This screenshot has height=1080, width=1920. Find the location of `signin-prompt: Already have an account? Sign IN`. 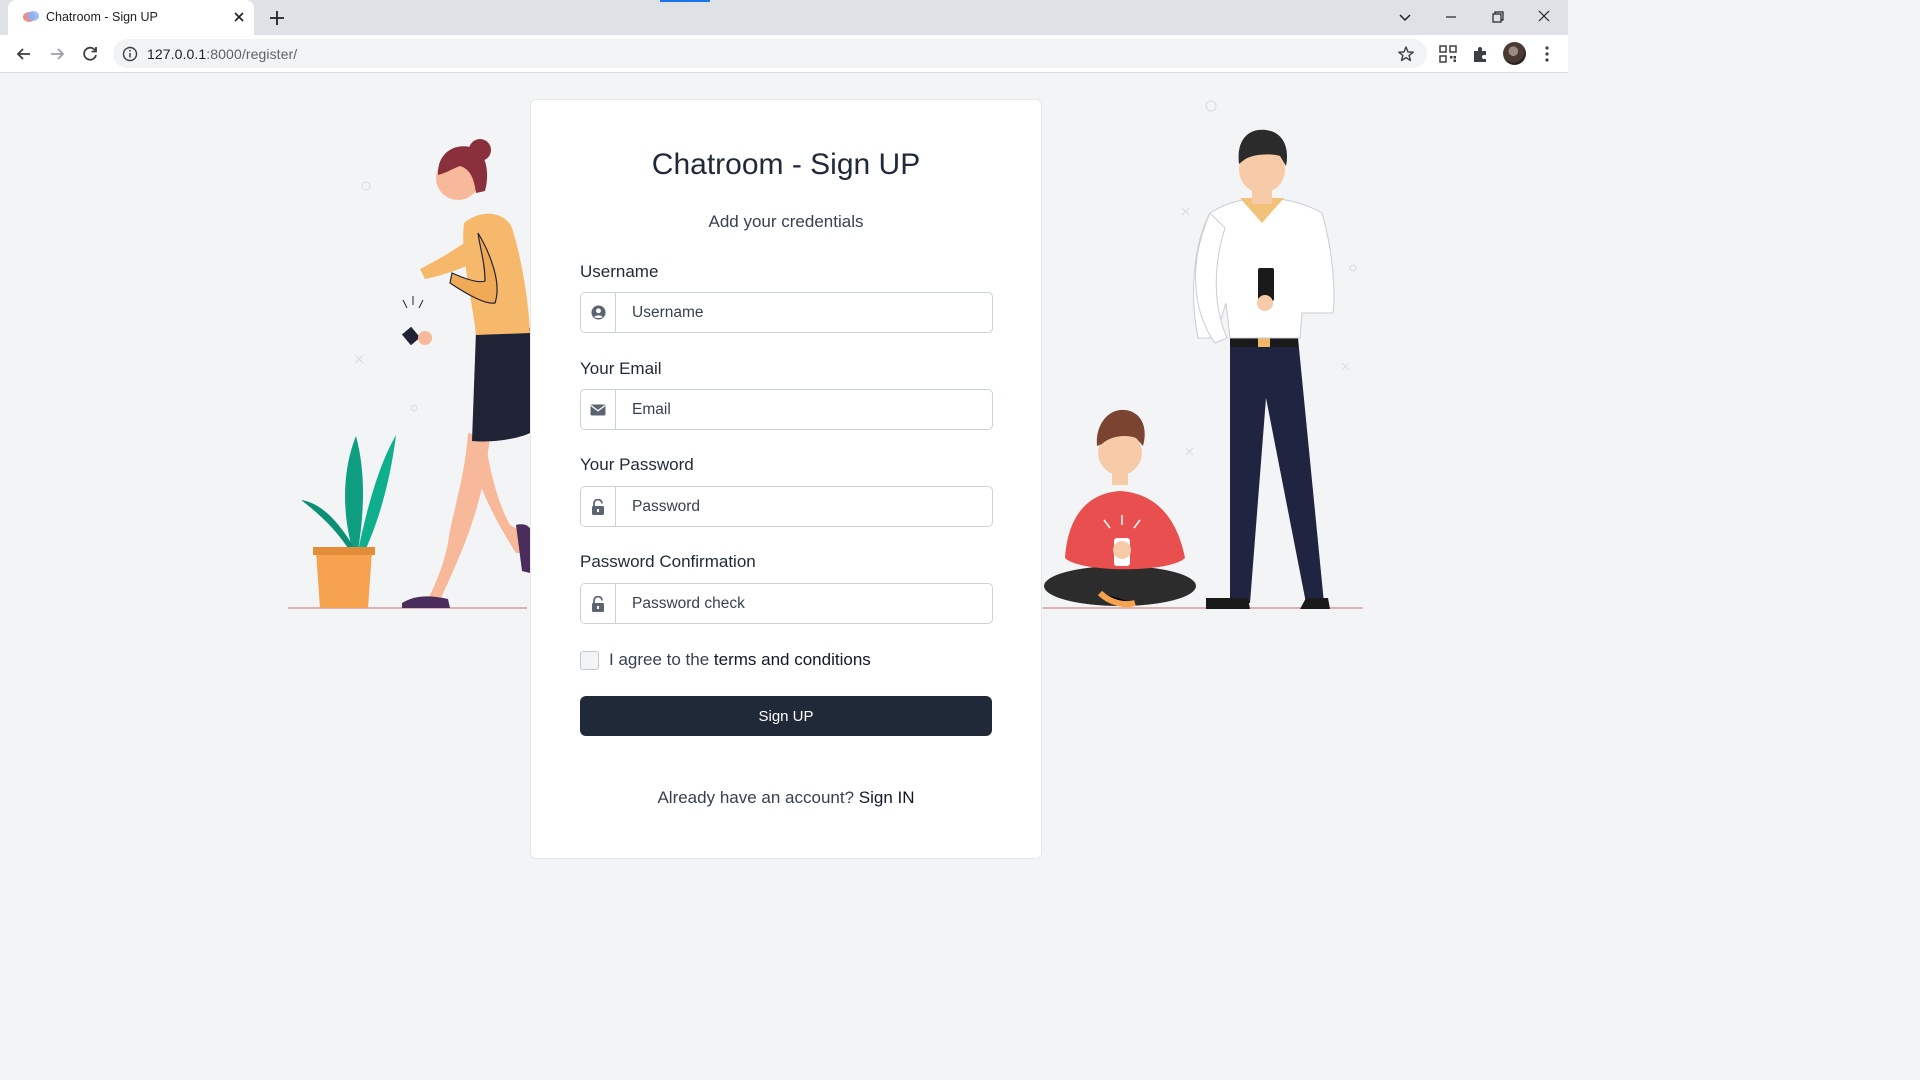

signin-prompt: Already have an account? Sign IN is located at coordinates (786, 798).